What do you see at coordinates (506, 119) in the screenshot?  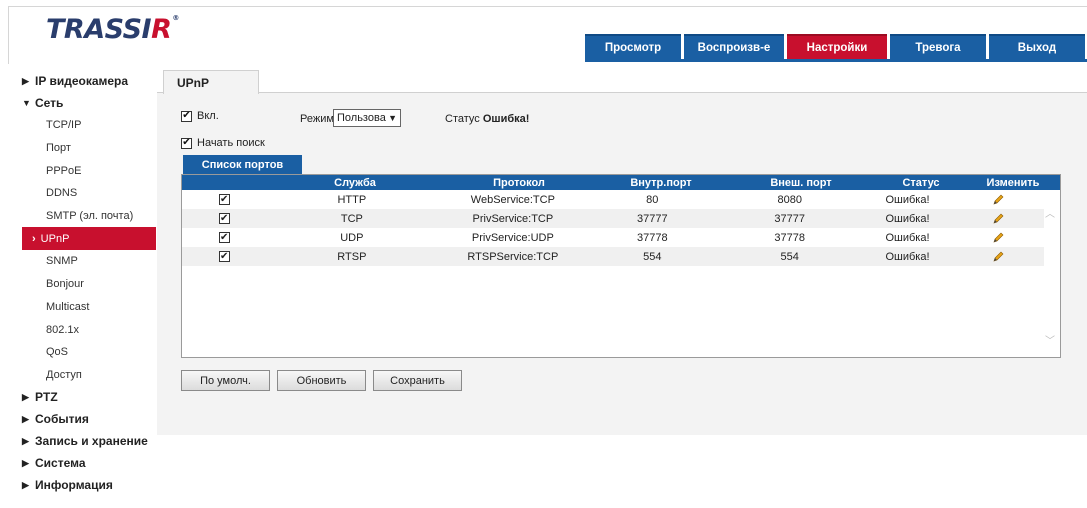 I see `status-value: Ошибка!` at bounding box center [506, 119].